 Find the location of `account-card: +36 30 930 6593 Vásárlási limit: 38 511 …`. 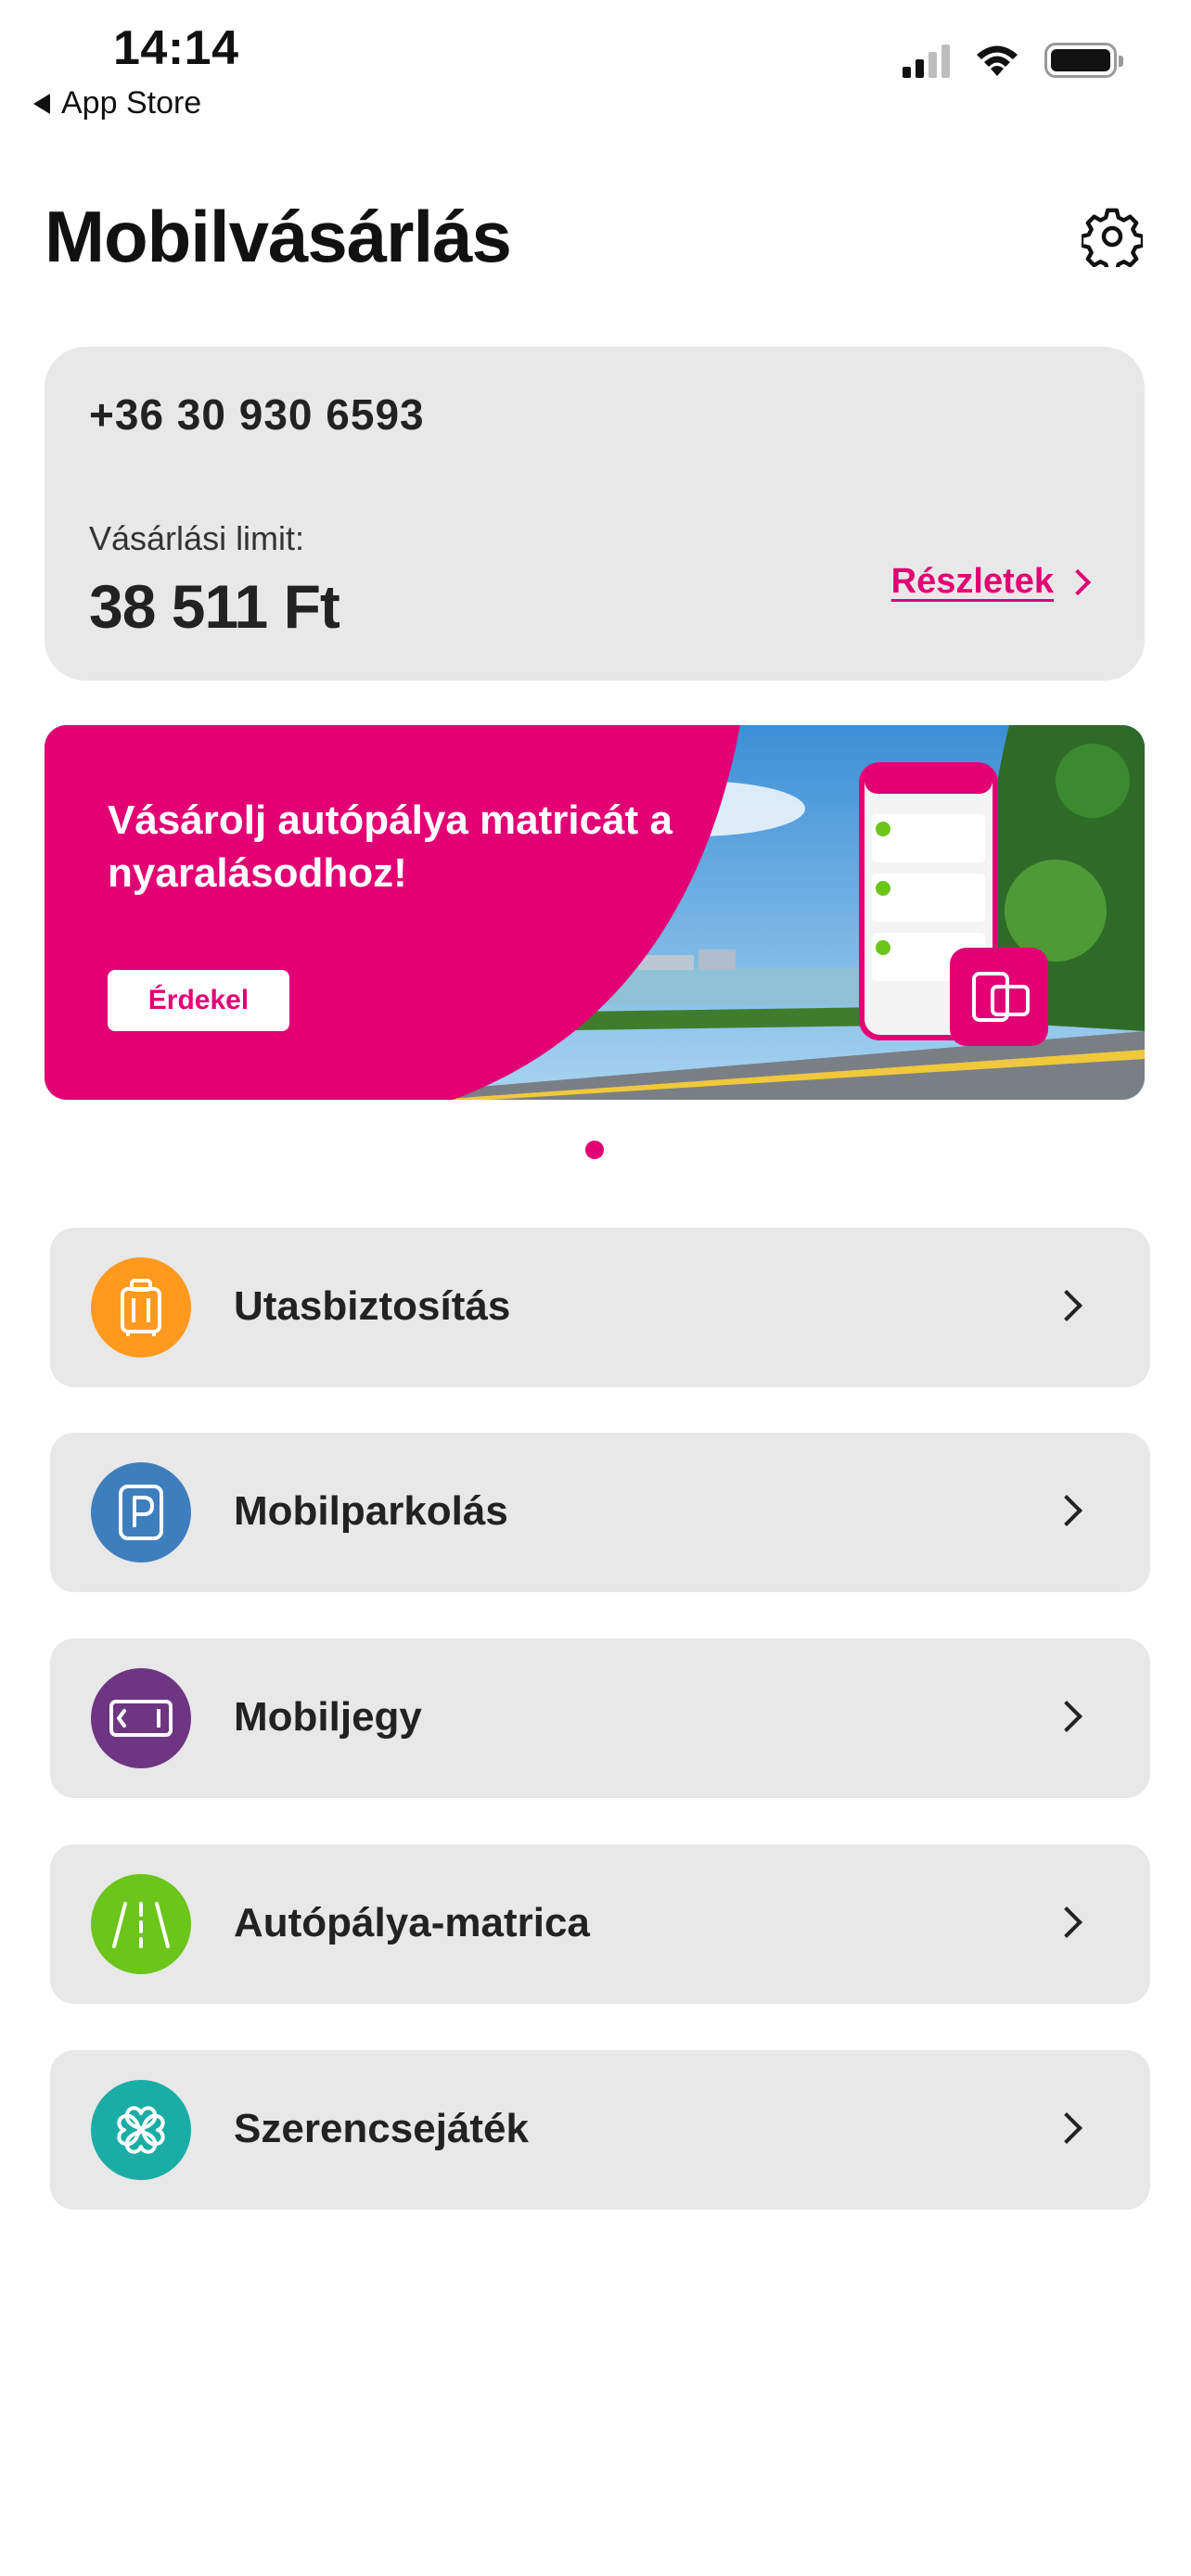

account-card: +36 30 930 6593 Vásárlási limit: 38 511 … is located at coordinates (595, 514).